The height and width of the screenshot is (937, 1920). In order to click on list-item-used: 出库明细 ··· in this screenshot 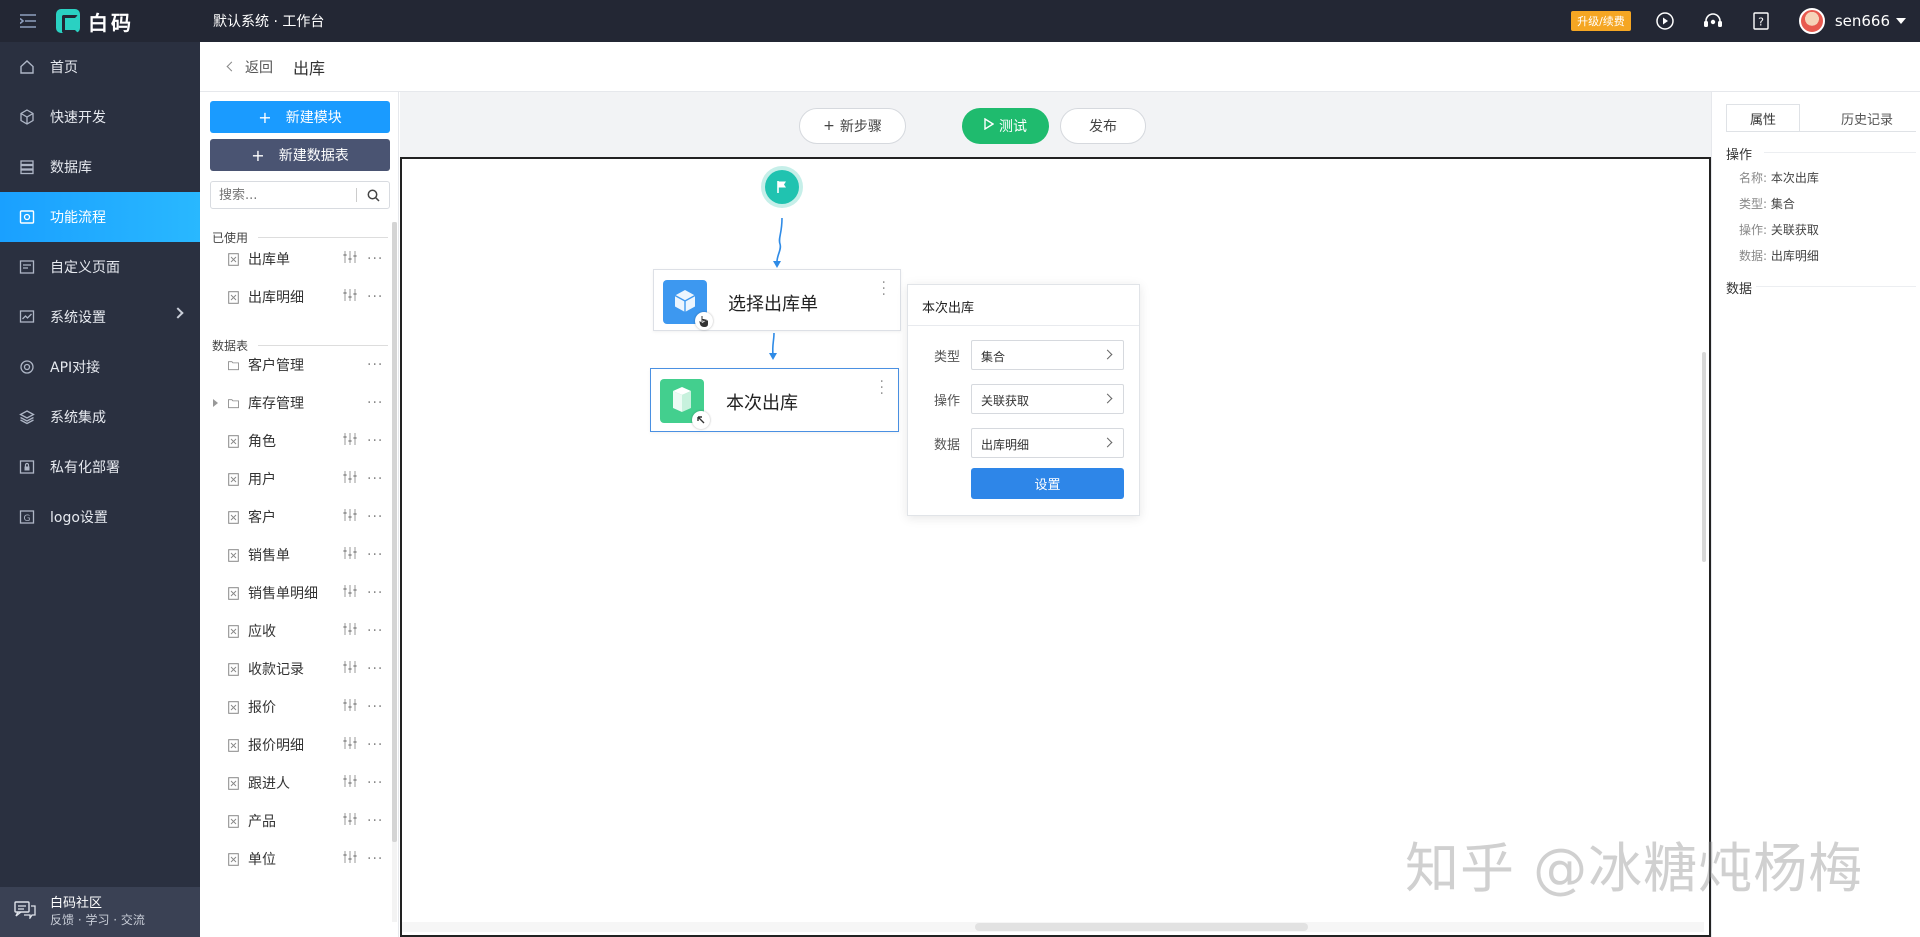, I will do `click(295, 297)`.